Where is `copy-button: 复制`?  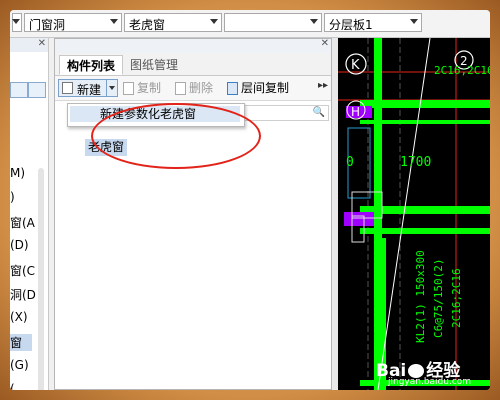
copy-button: 复制 is located at coordinates (142, 88).